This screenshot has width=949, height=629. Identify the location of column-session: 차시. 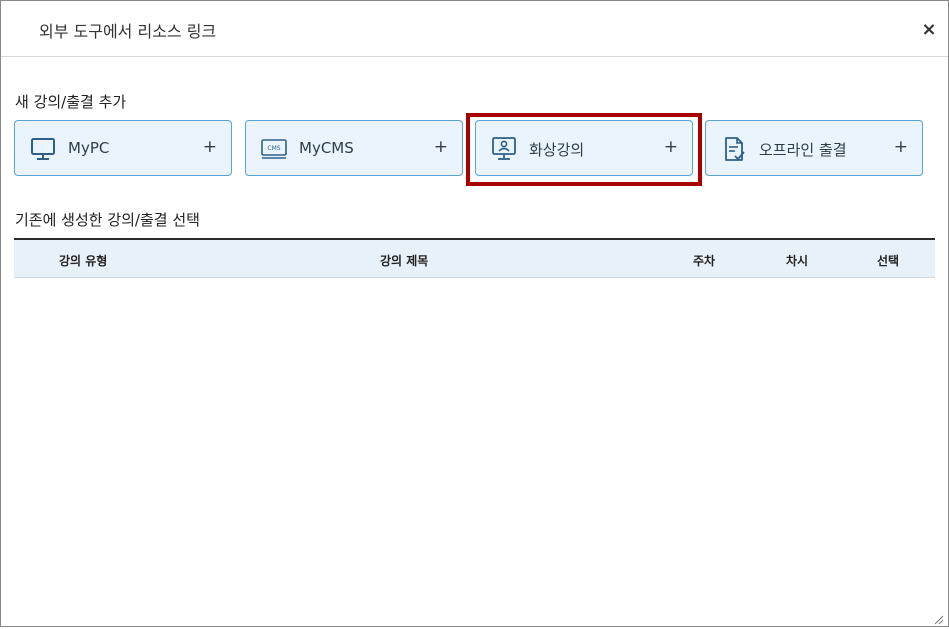
(797, 260).